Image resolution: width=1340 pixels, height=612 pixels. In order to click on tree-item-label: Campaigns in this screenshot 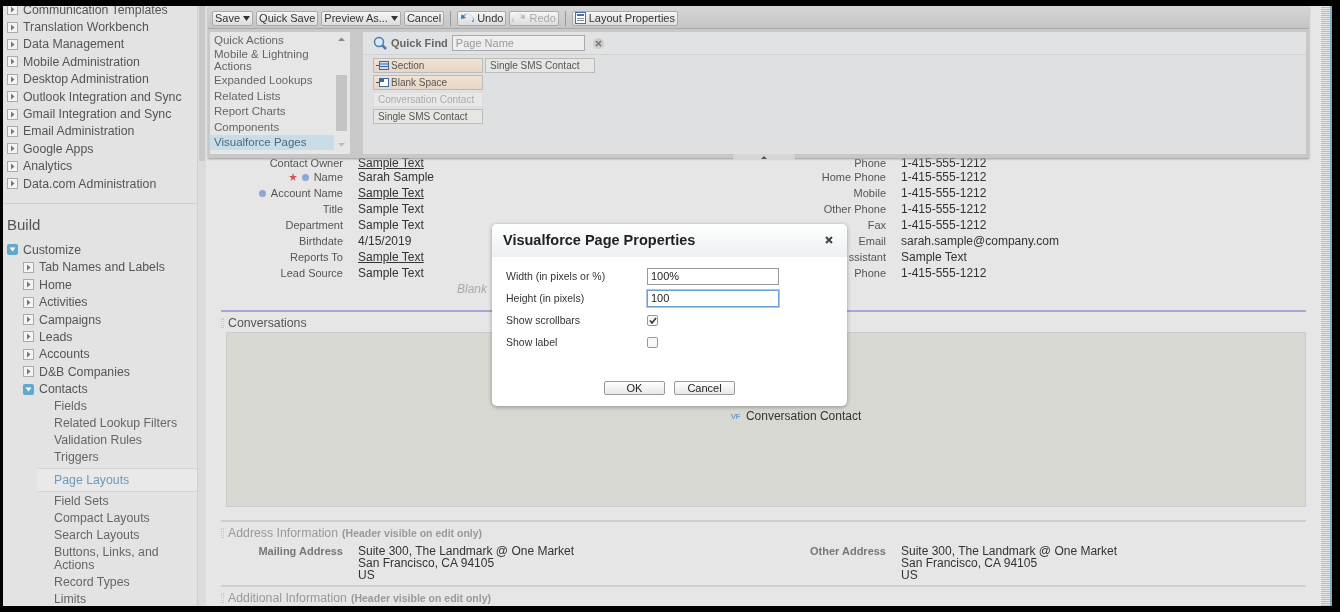, I will do `click(70, 319)`.